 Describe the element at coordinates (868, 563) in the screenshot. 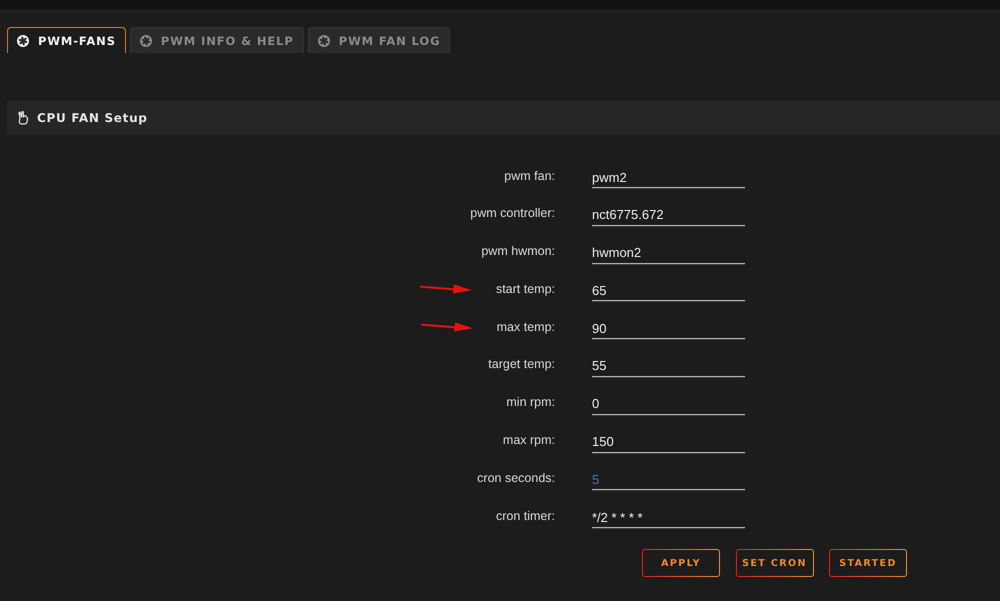

I see `action-button: STARTED` at that location.